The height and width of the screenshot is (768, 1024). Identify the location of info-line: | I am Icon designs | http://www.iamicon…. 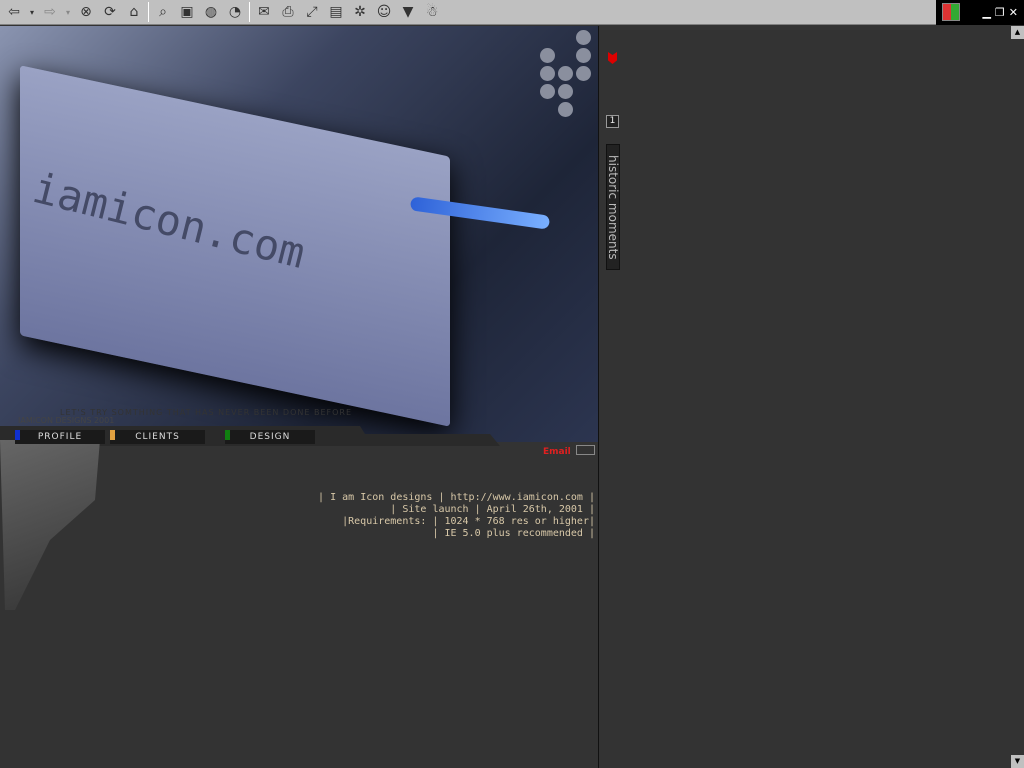
(456, 497).